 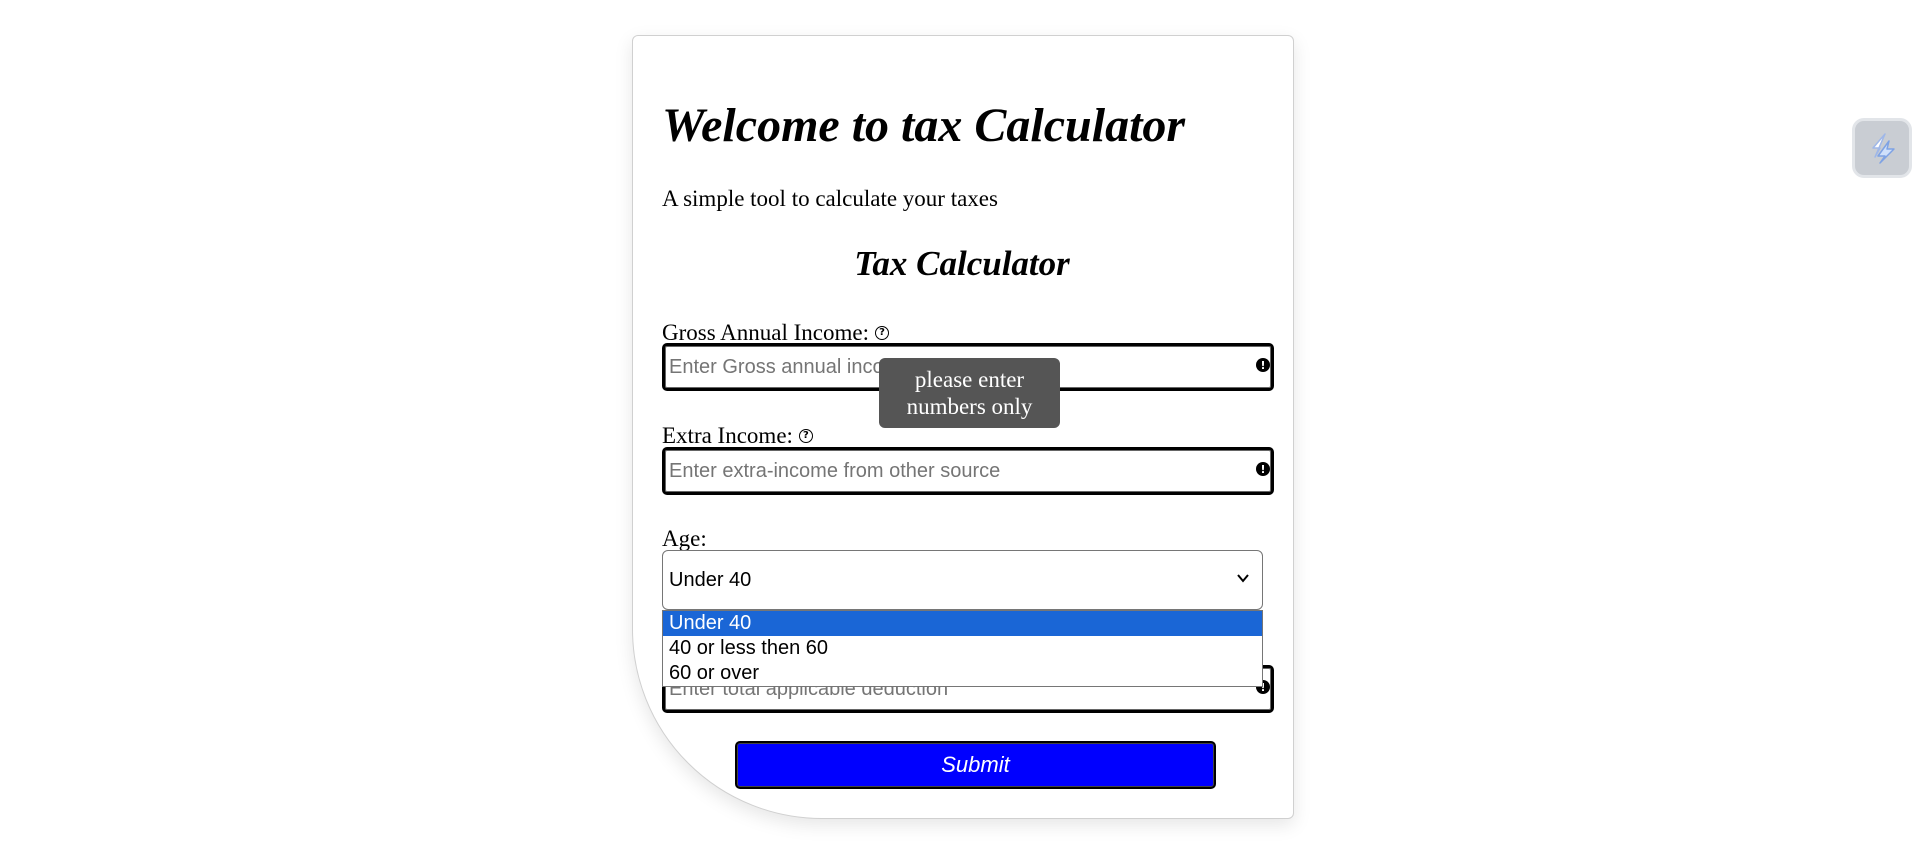 What do you see at coordinates (962, 263) in the screenshot?
I see `form-heading: Tax Calculator` at bounding box center [962, 263].